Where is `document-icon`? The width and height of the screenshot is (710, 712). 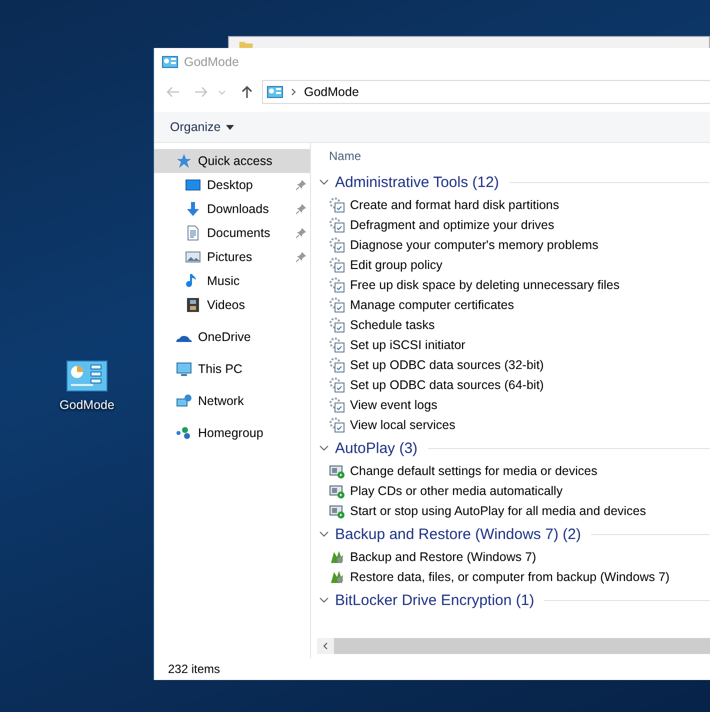 document-icon is located at coordinates (193, 233).